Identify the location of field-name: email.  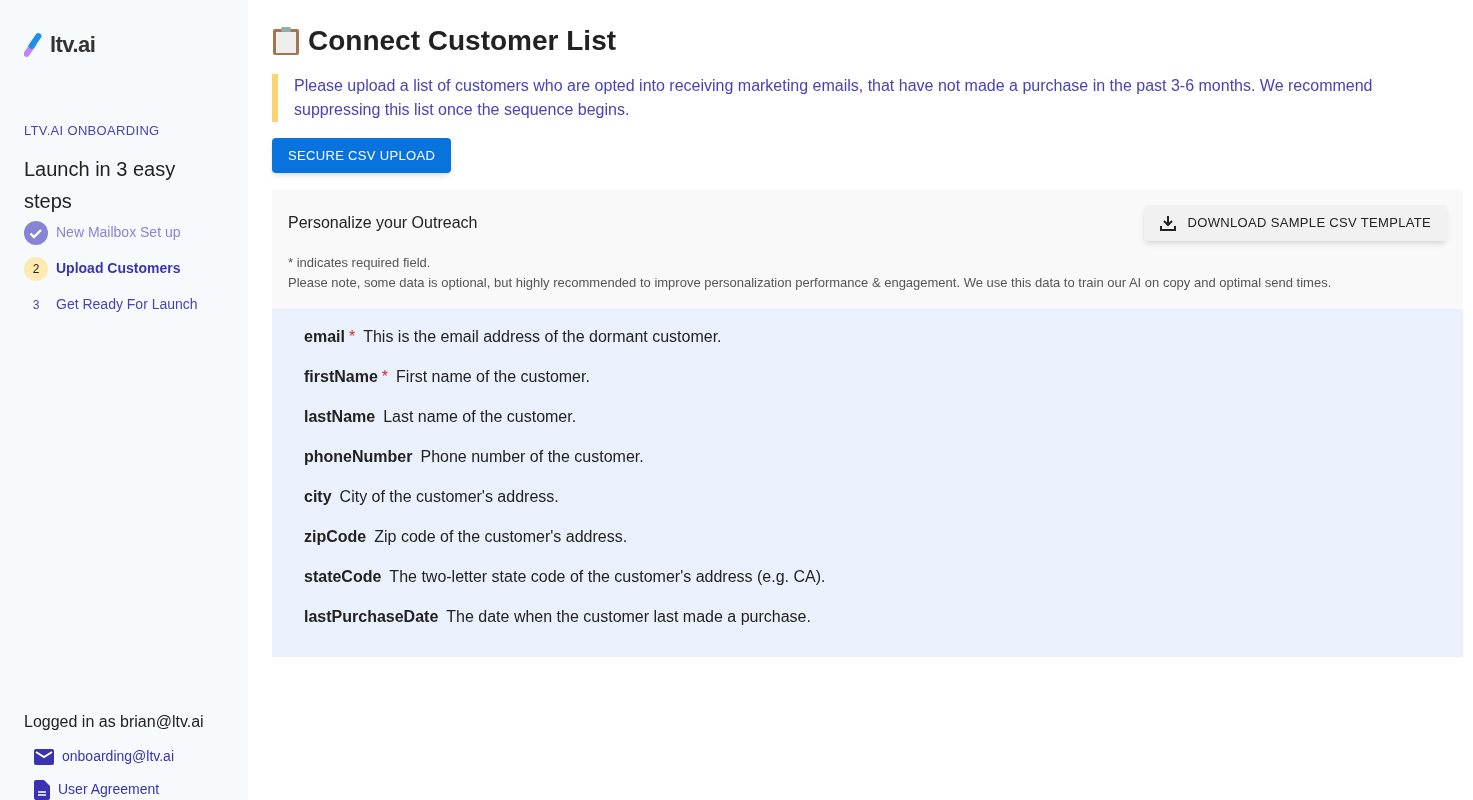
(324, 337).